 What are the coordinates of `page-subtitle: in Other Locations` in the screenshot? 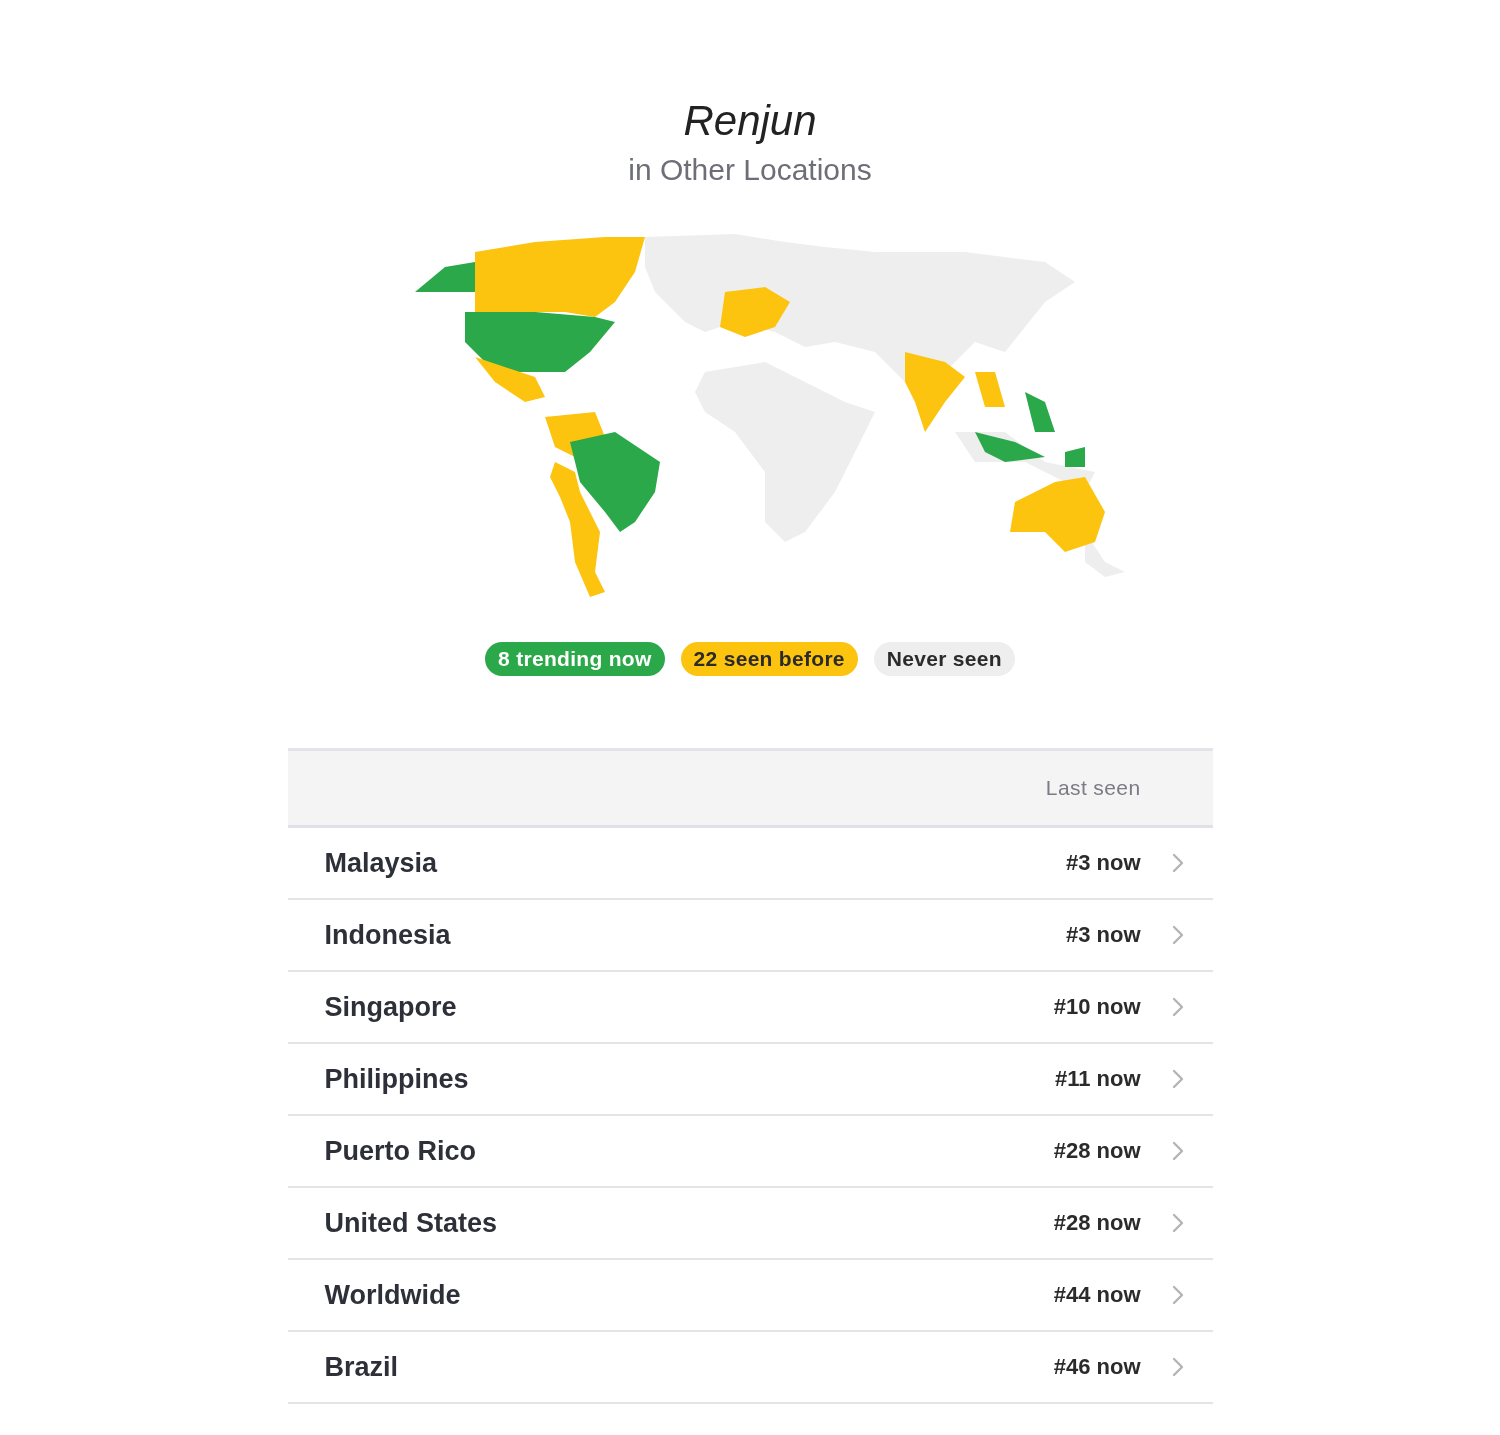 It's located at (750, 170).